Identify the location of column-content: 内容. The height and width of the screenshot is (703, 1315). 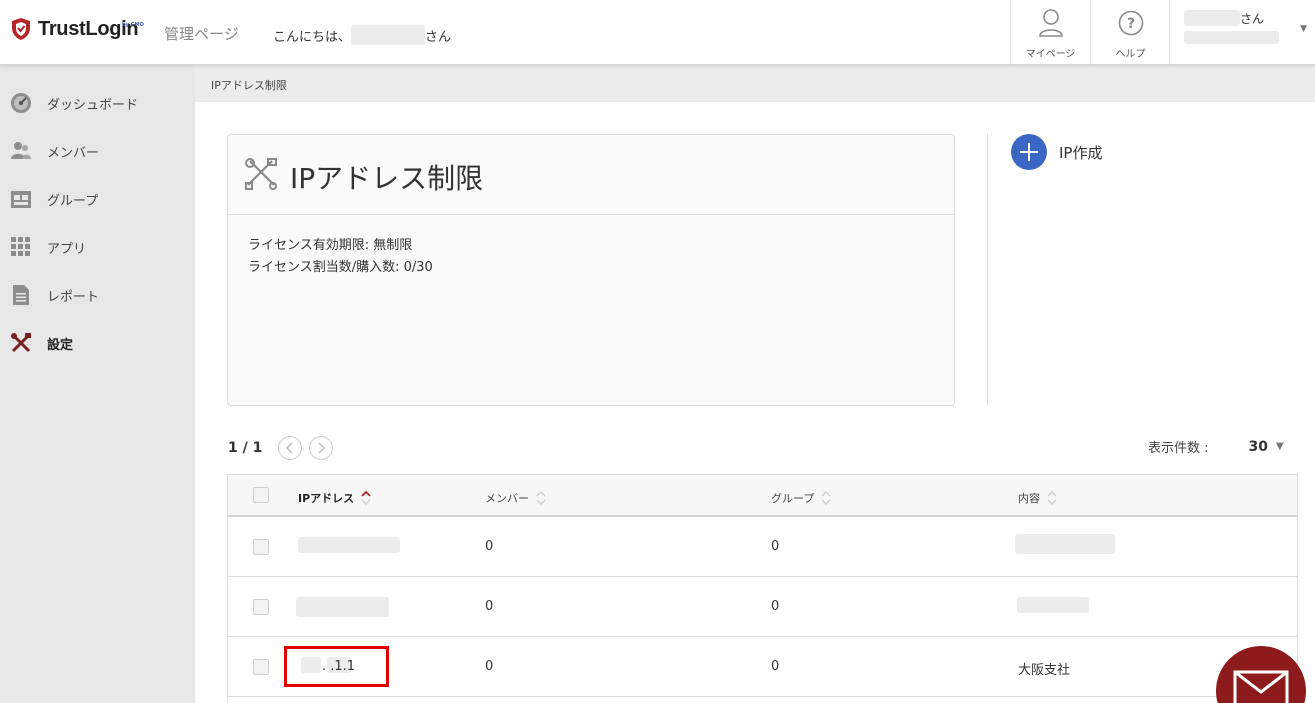
(1037, 498).